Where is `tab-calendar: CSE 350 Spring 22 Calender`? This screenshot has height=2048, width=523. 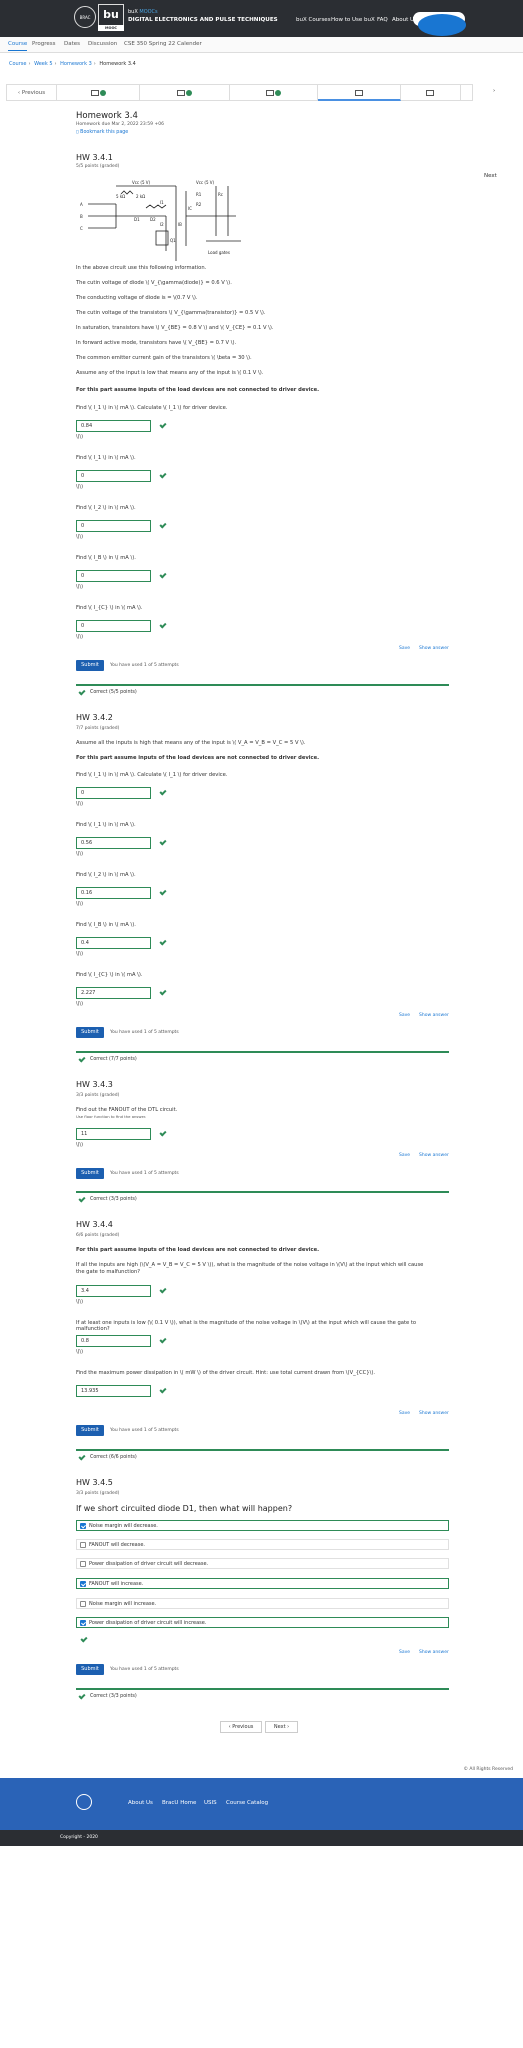 tab-calendar: CSE 350 Spring 22 Calender is located at coordinates (163, 44).